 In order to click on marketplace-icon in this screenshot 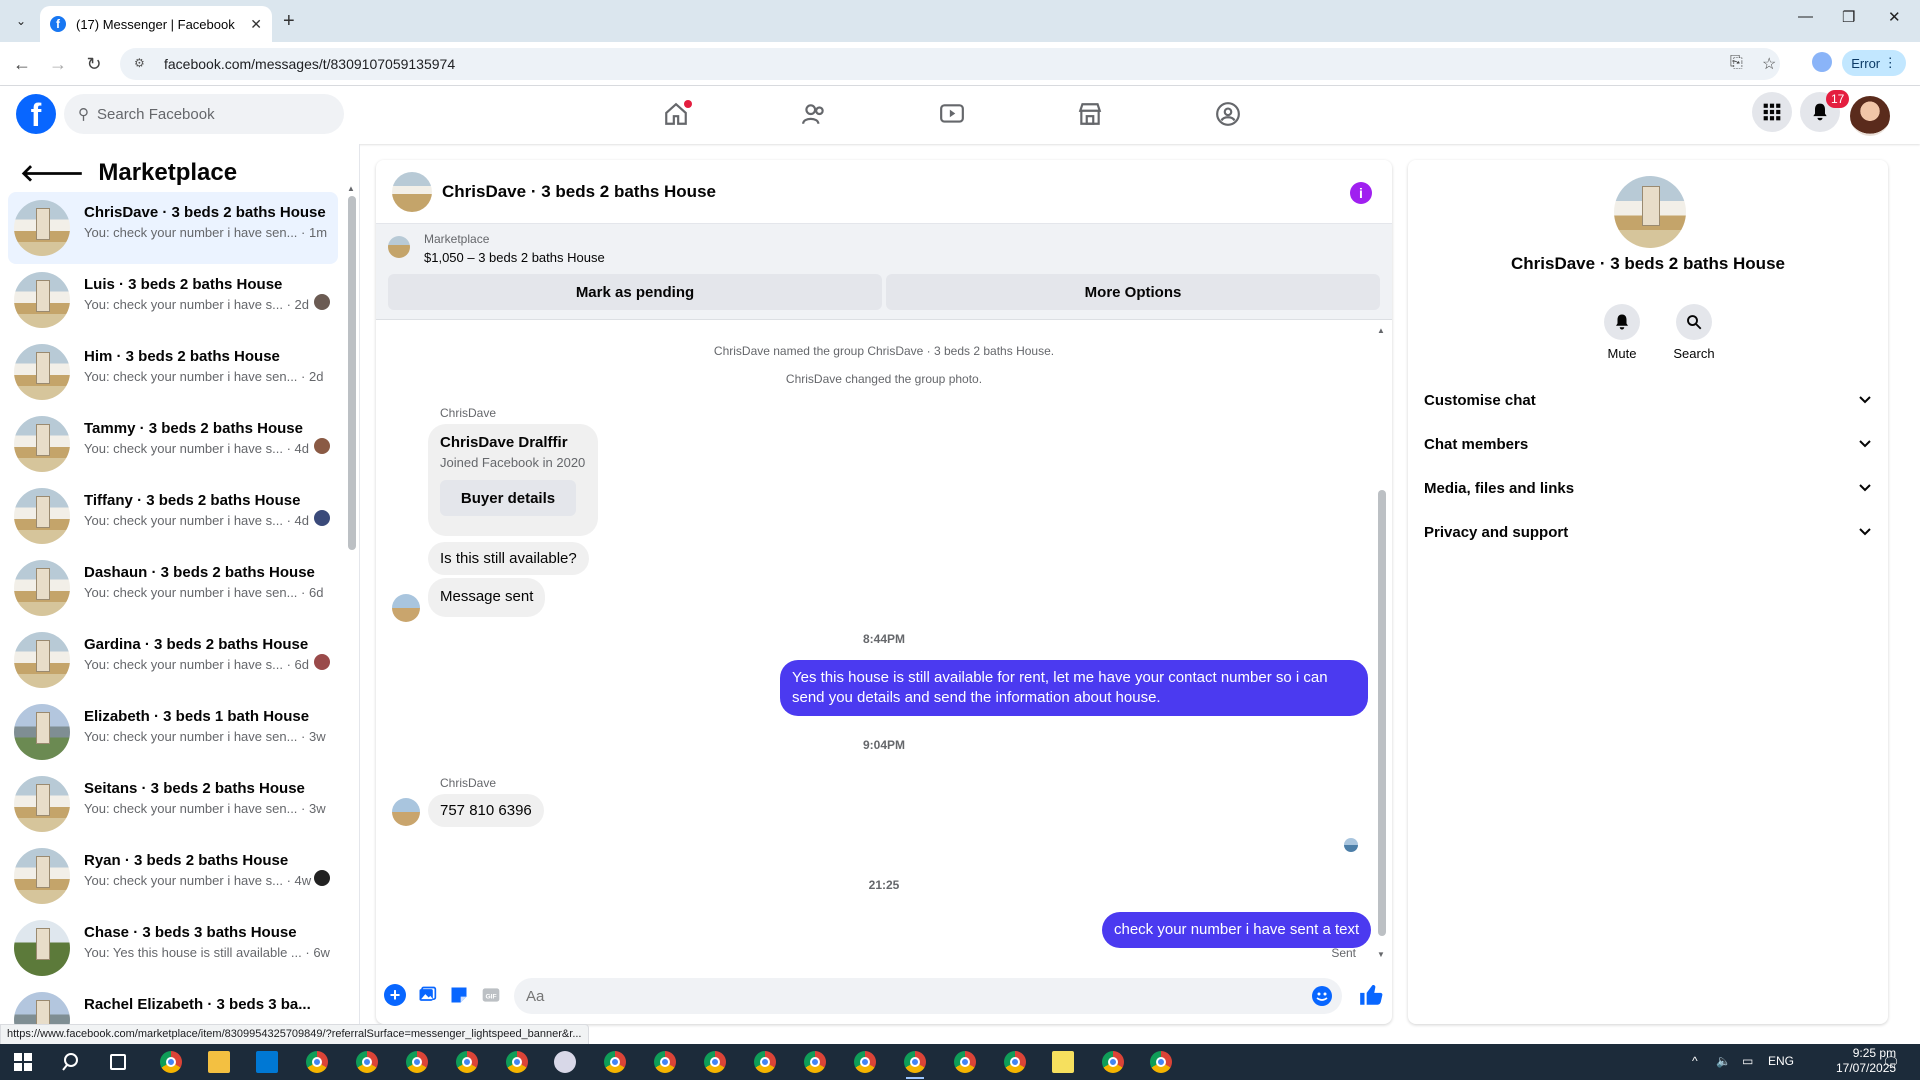, I will do `click(1090, 114)`.